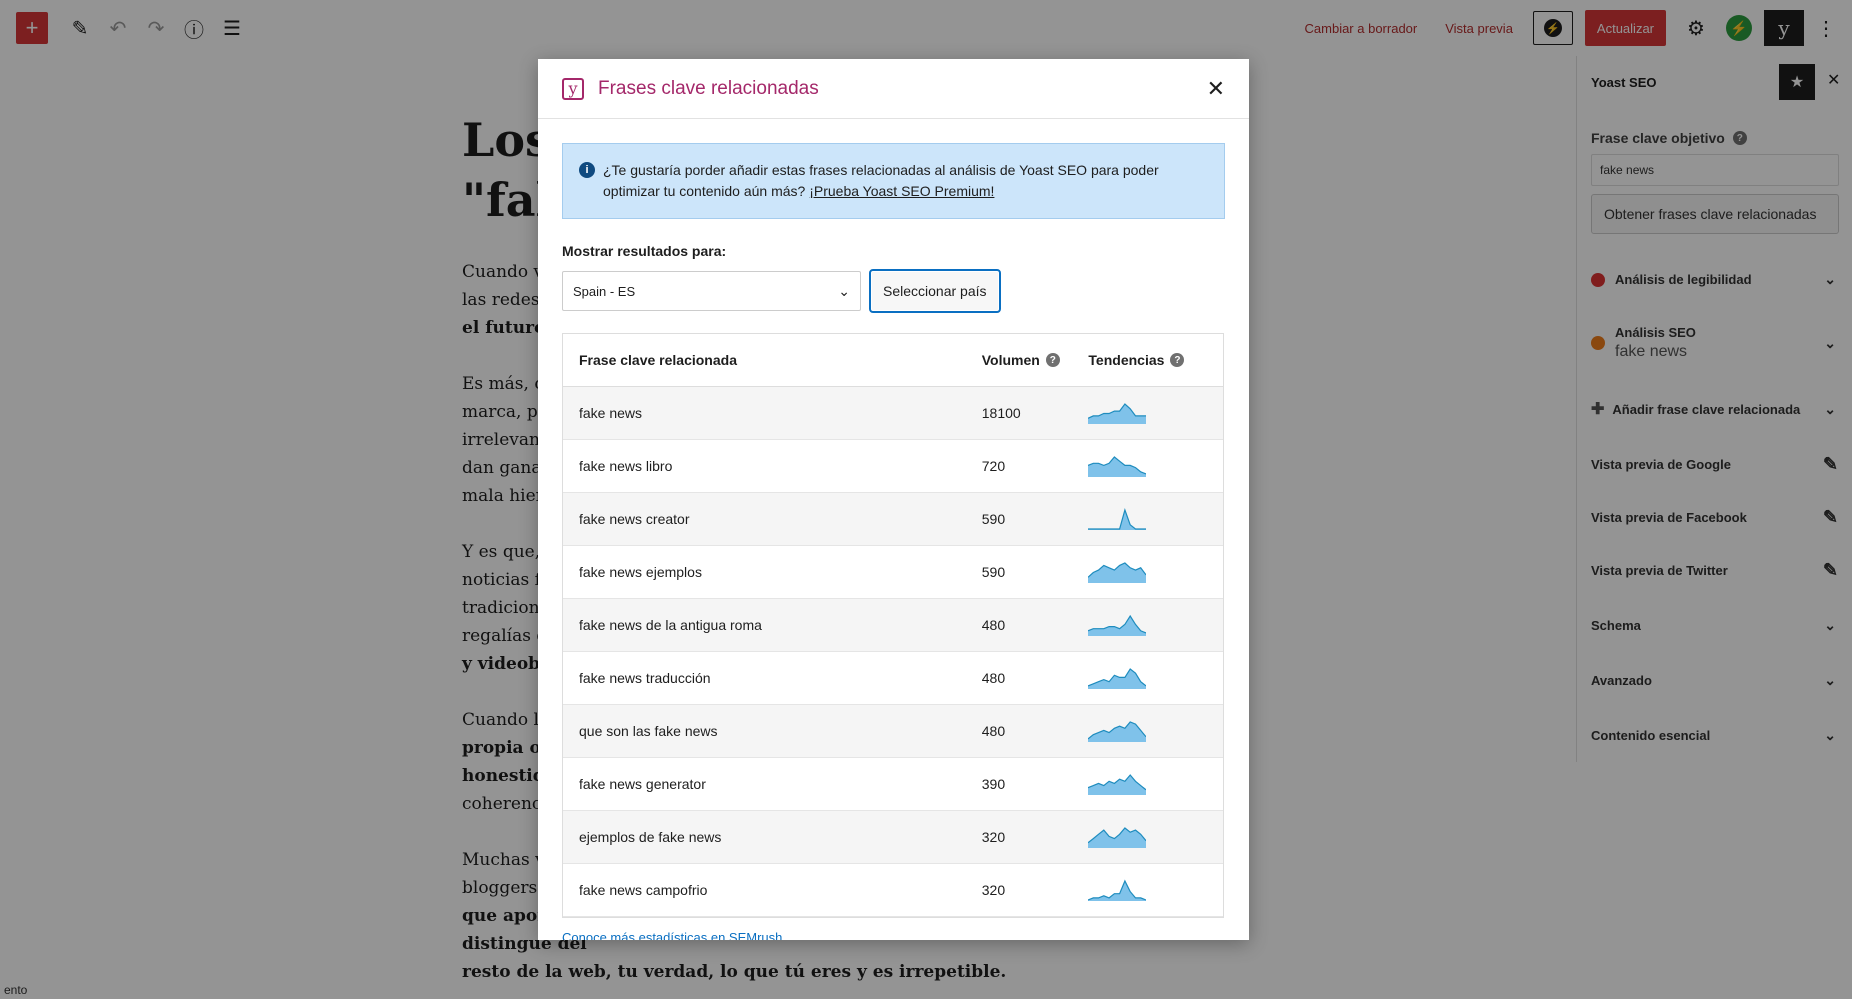 The height and width of the screenshot is (999, 1852). Describe the element at coordinates (650, 837) in the screenshot. I see `keyphrase-cell: ejemplos de fake news` at that location.